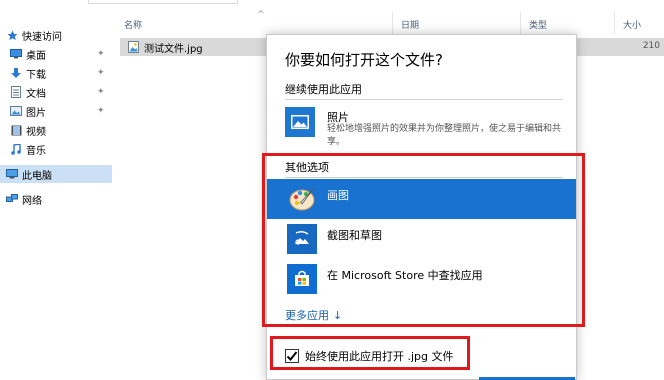  Describe the element at coordinates (538, 24) in the screenshot. I see `column-header-type: 类型` at that location.